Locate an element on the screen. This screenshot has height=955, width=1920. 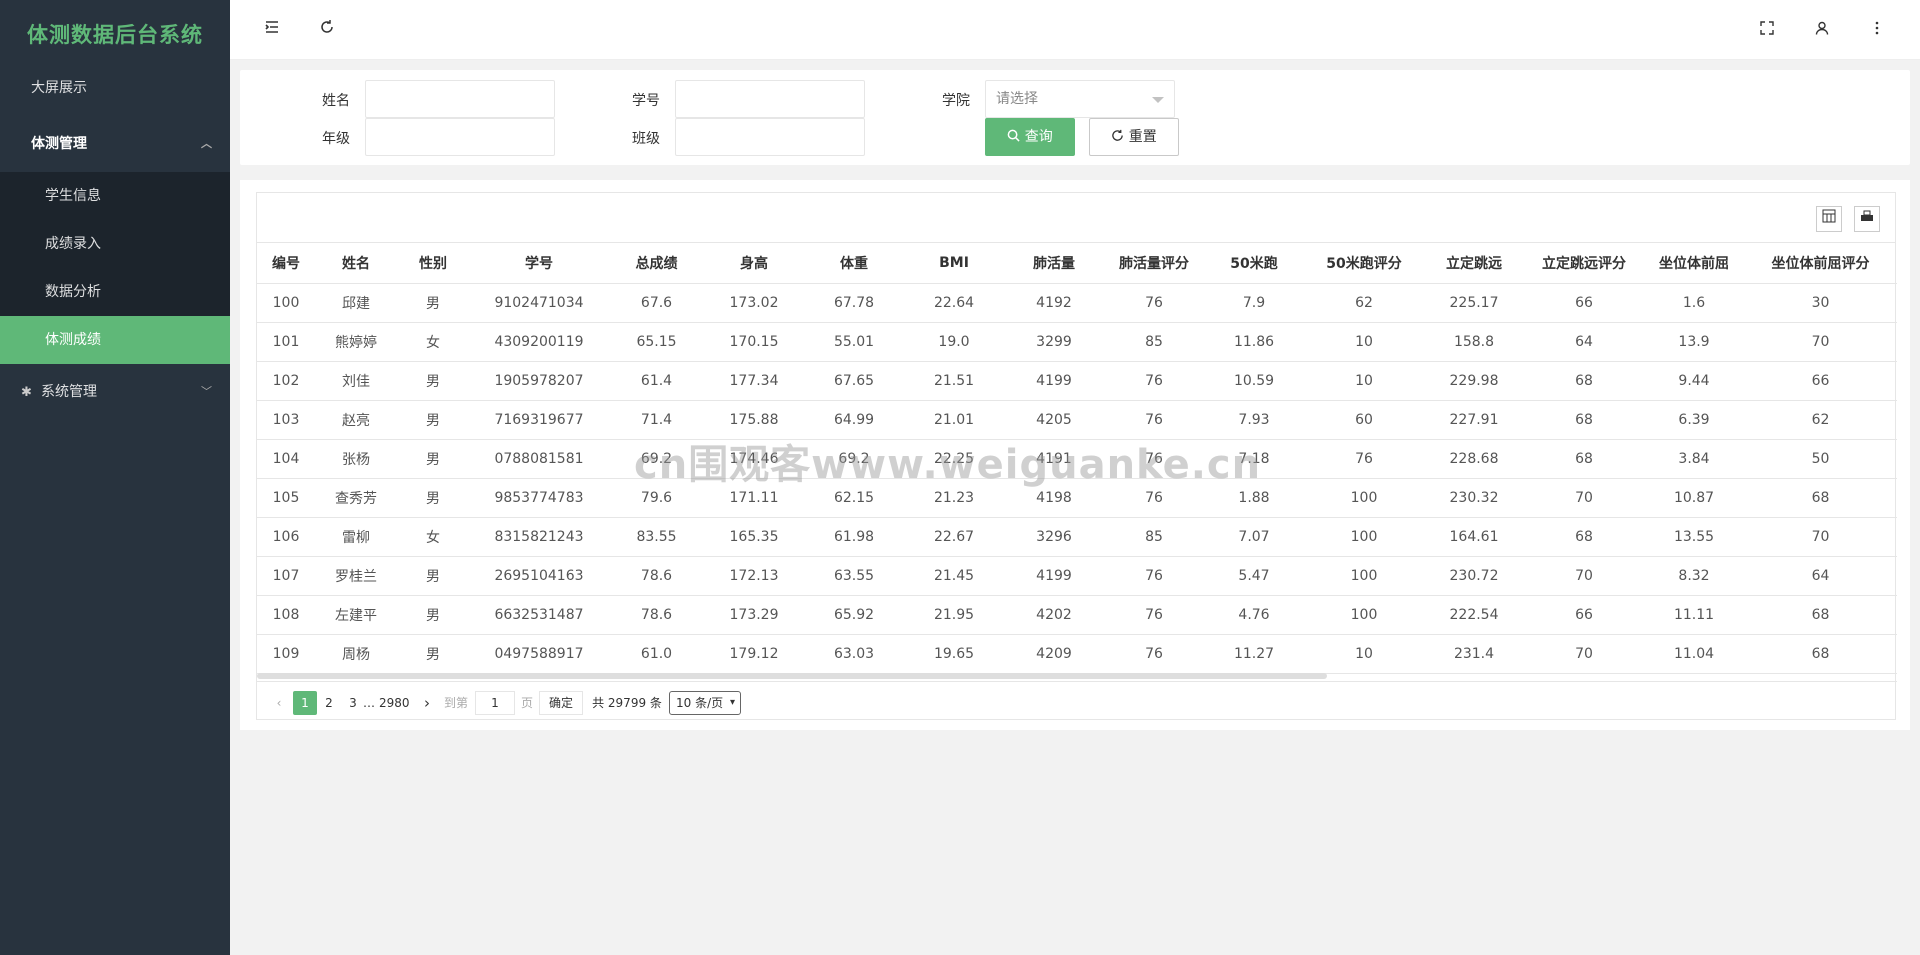
table-cell: 83.55 is located at coordinates (656, 537).